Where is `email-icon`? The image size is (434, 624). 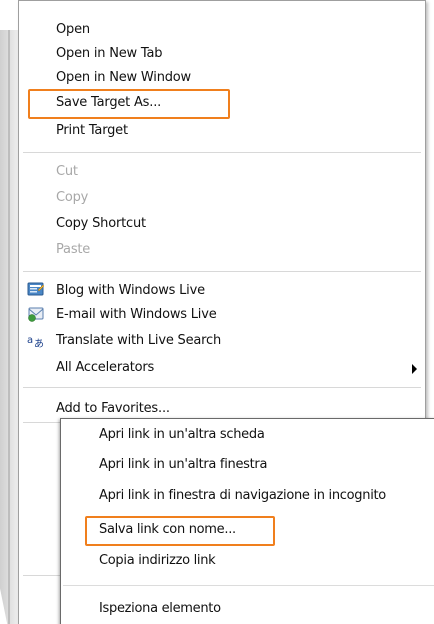 email-icon is located at coordinates (36, 314).